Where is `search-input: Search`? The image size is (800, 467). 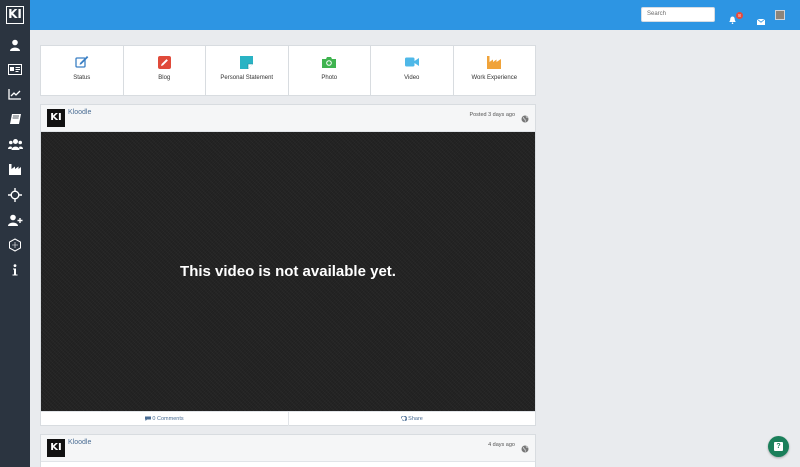 search-input: Search is located at coordinates (678, 14).